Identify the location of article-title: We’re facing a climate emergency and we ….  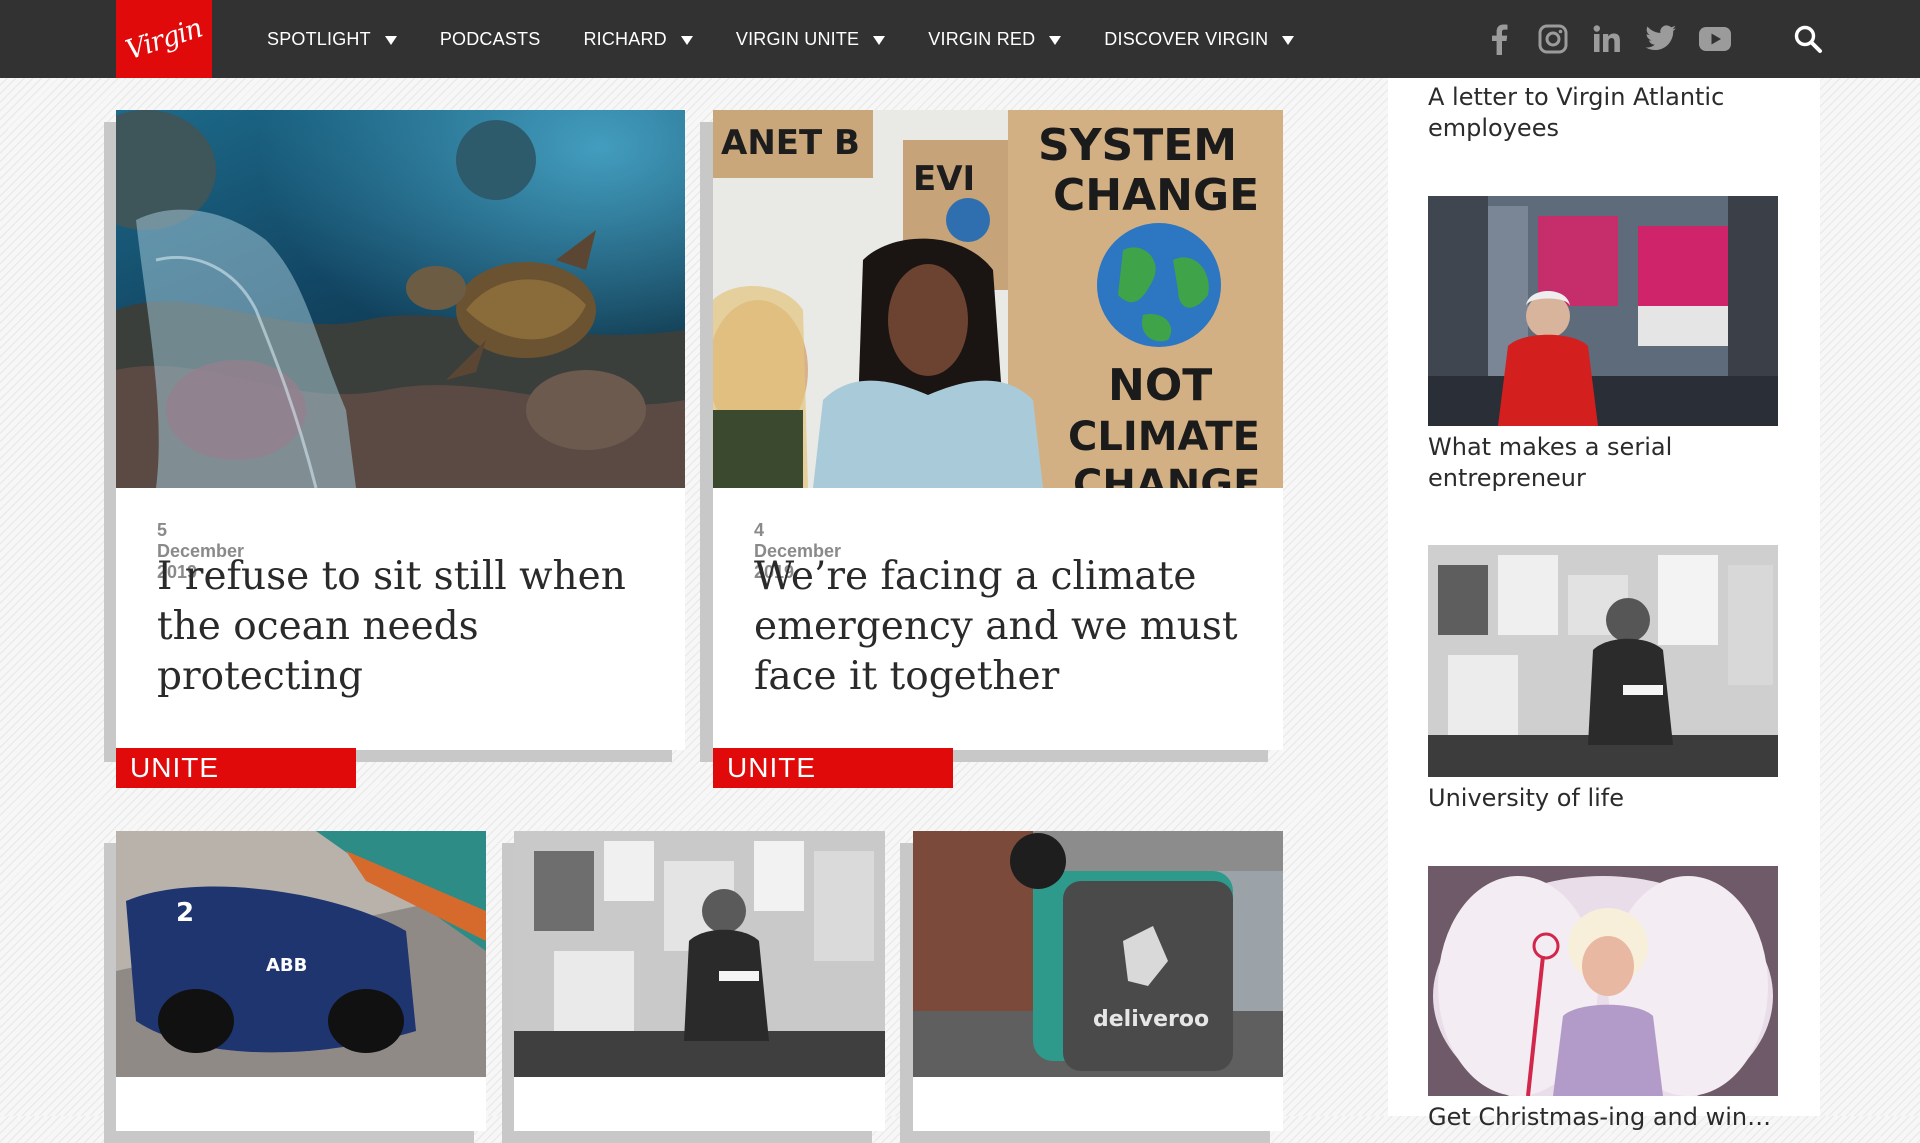
(1004, 627).